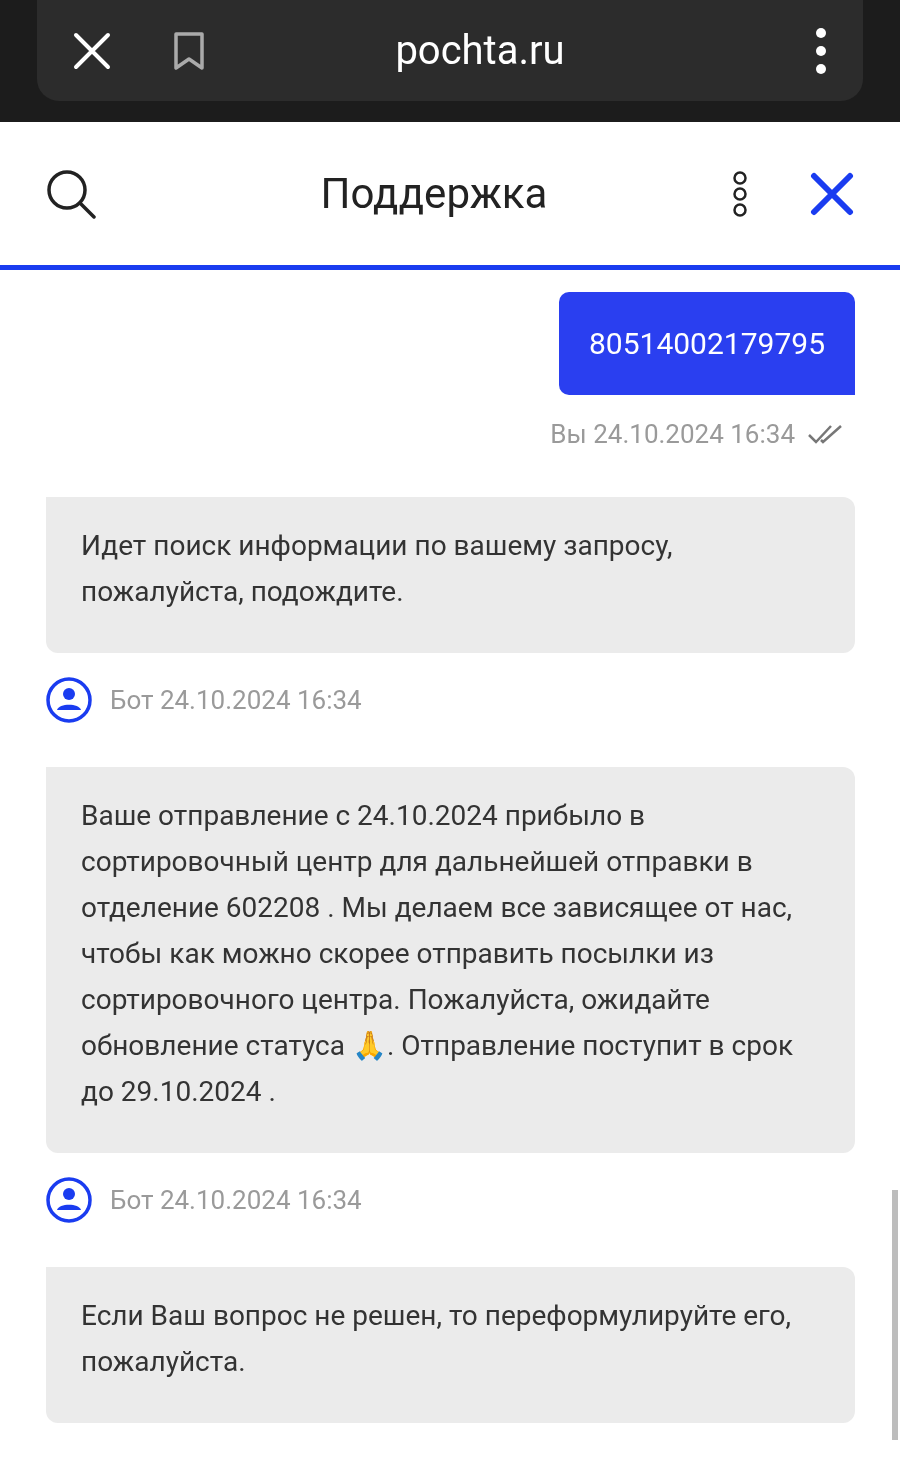  I want to click on search-icon, so click(71, 193).